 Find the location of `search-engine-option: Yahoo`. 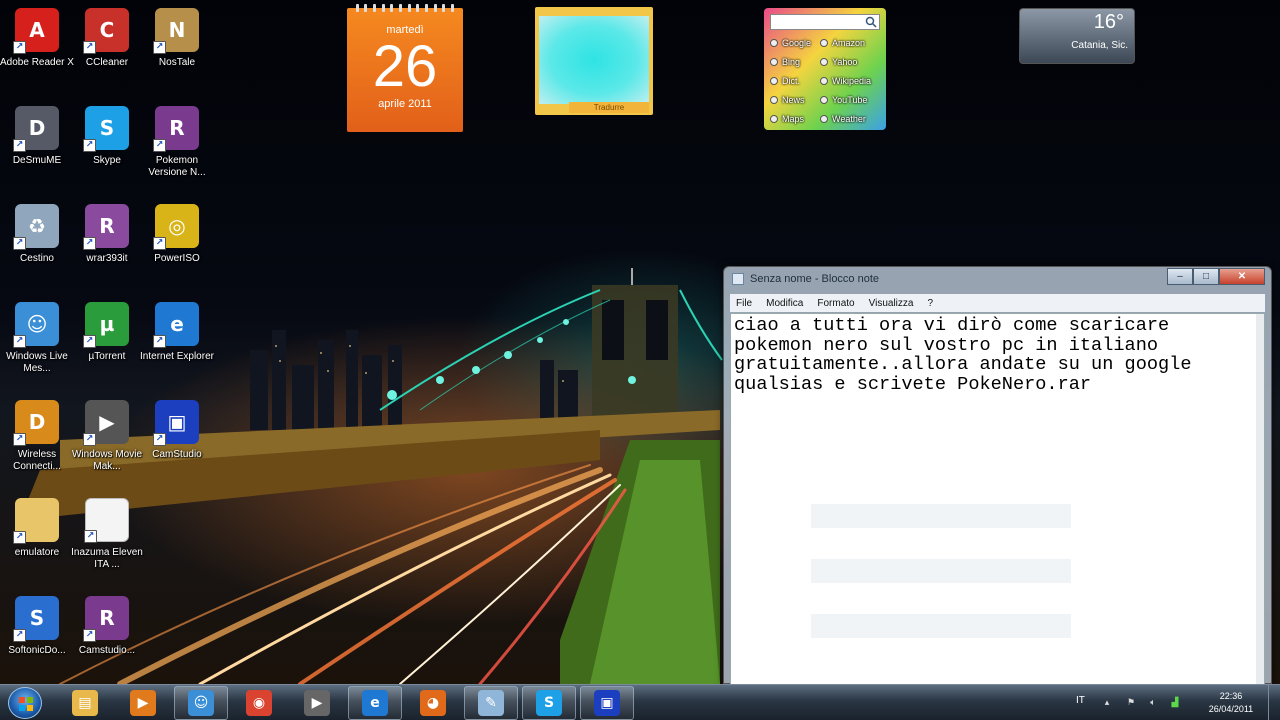

search-engine-option: Yahoo is located at coordinates (838, 62).